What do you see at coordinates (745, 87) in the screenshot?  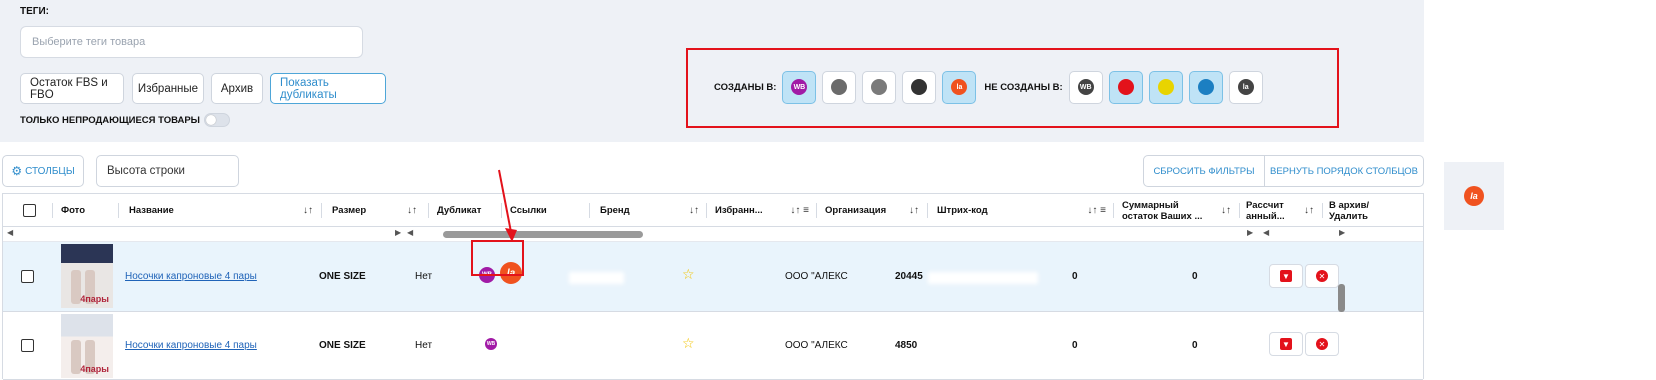 I see `created-in-label: СОЗДАНЫ В:` at bounding box center [745, 87].